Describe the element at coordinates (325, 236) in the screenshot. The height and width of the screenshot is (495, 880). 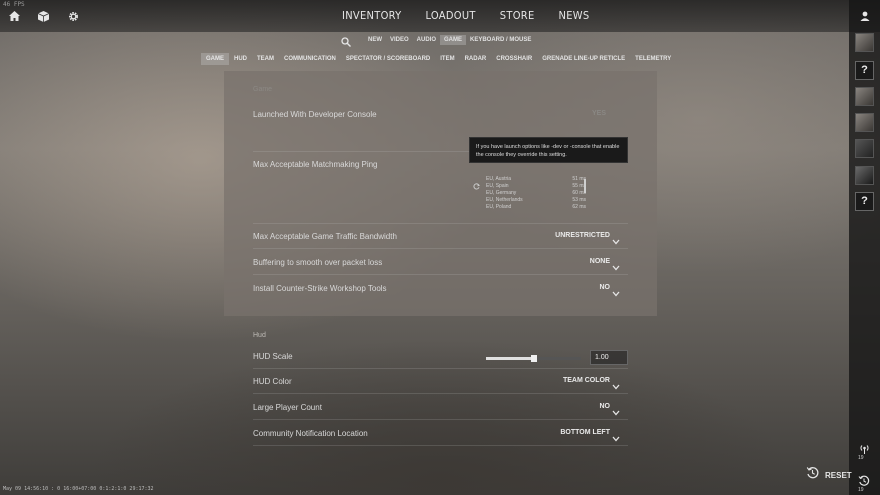
I see `setting-label: Max Acceptable Game Traffic Bandwidth` at that location.